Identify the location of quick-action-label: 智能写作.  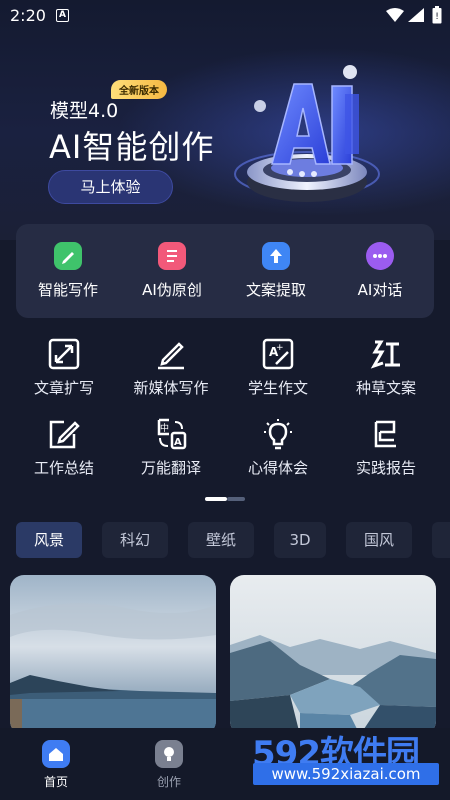
(67, 290).